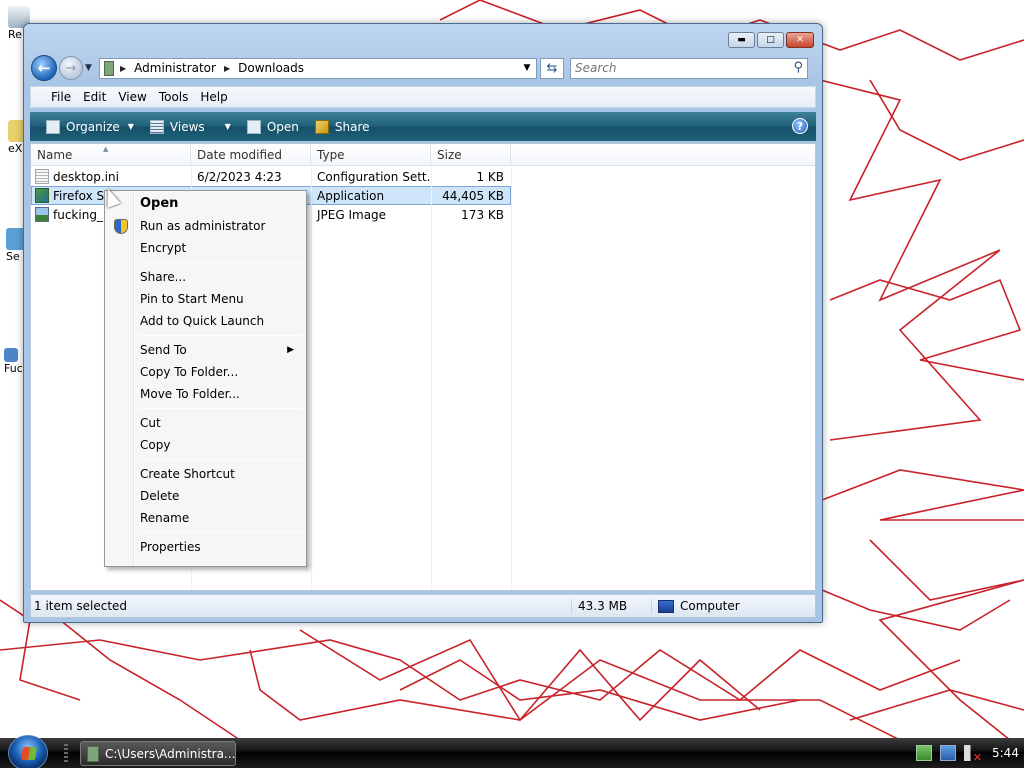  What do you see at coordinates (93, 126) in the screenshot?
I see `organize-label: Organize` at bounding box center [93, 126].